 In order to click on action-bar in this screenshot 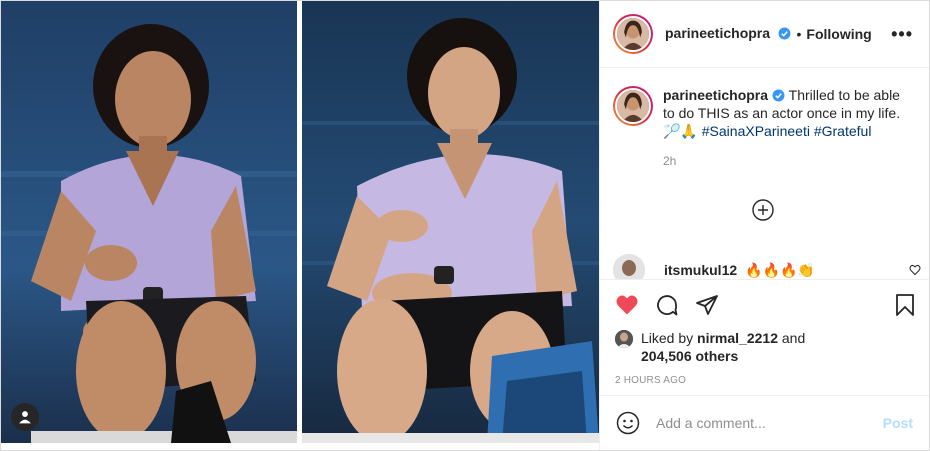, I will do `click(766, 305)`.